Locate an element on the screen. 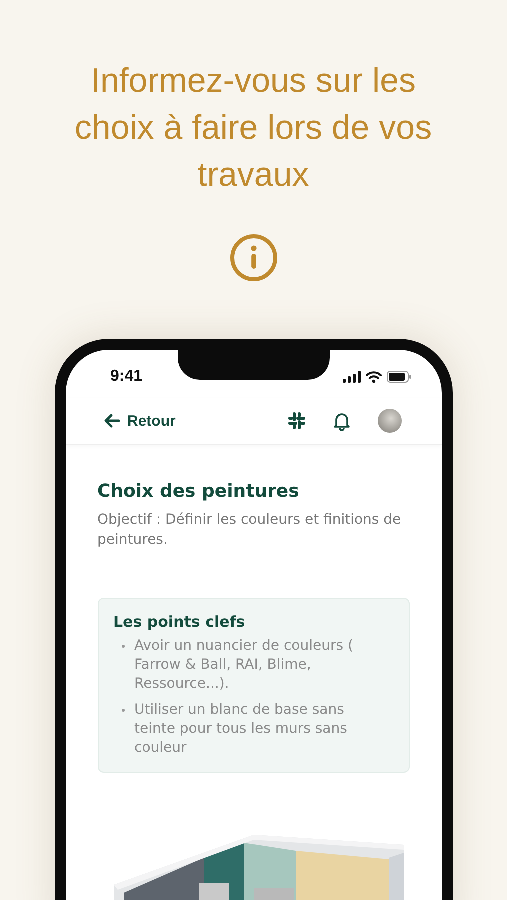 Image resolution: width=507 pixels, height=900 pixels. wifi-icon is located at coordinates (374, 377).